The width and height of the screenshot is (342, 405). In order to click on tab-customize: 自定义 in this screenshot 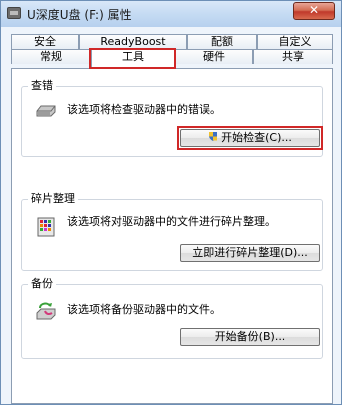, I will do `click(295, 41)`.